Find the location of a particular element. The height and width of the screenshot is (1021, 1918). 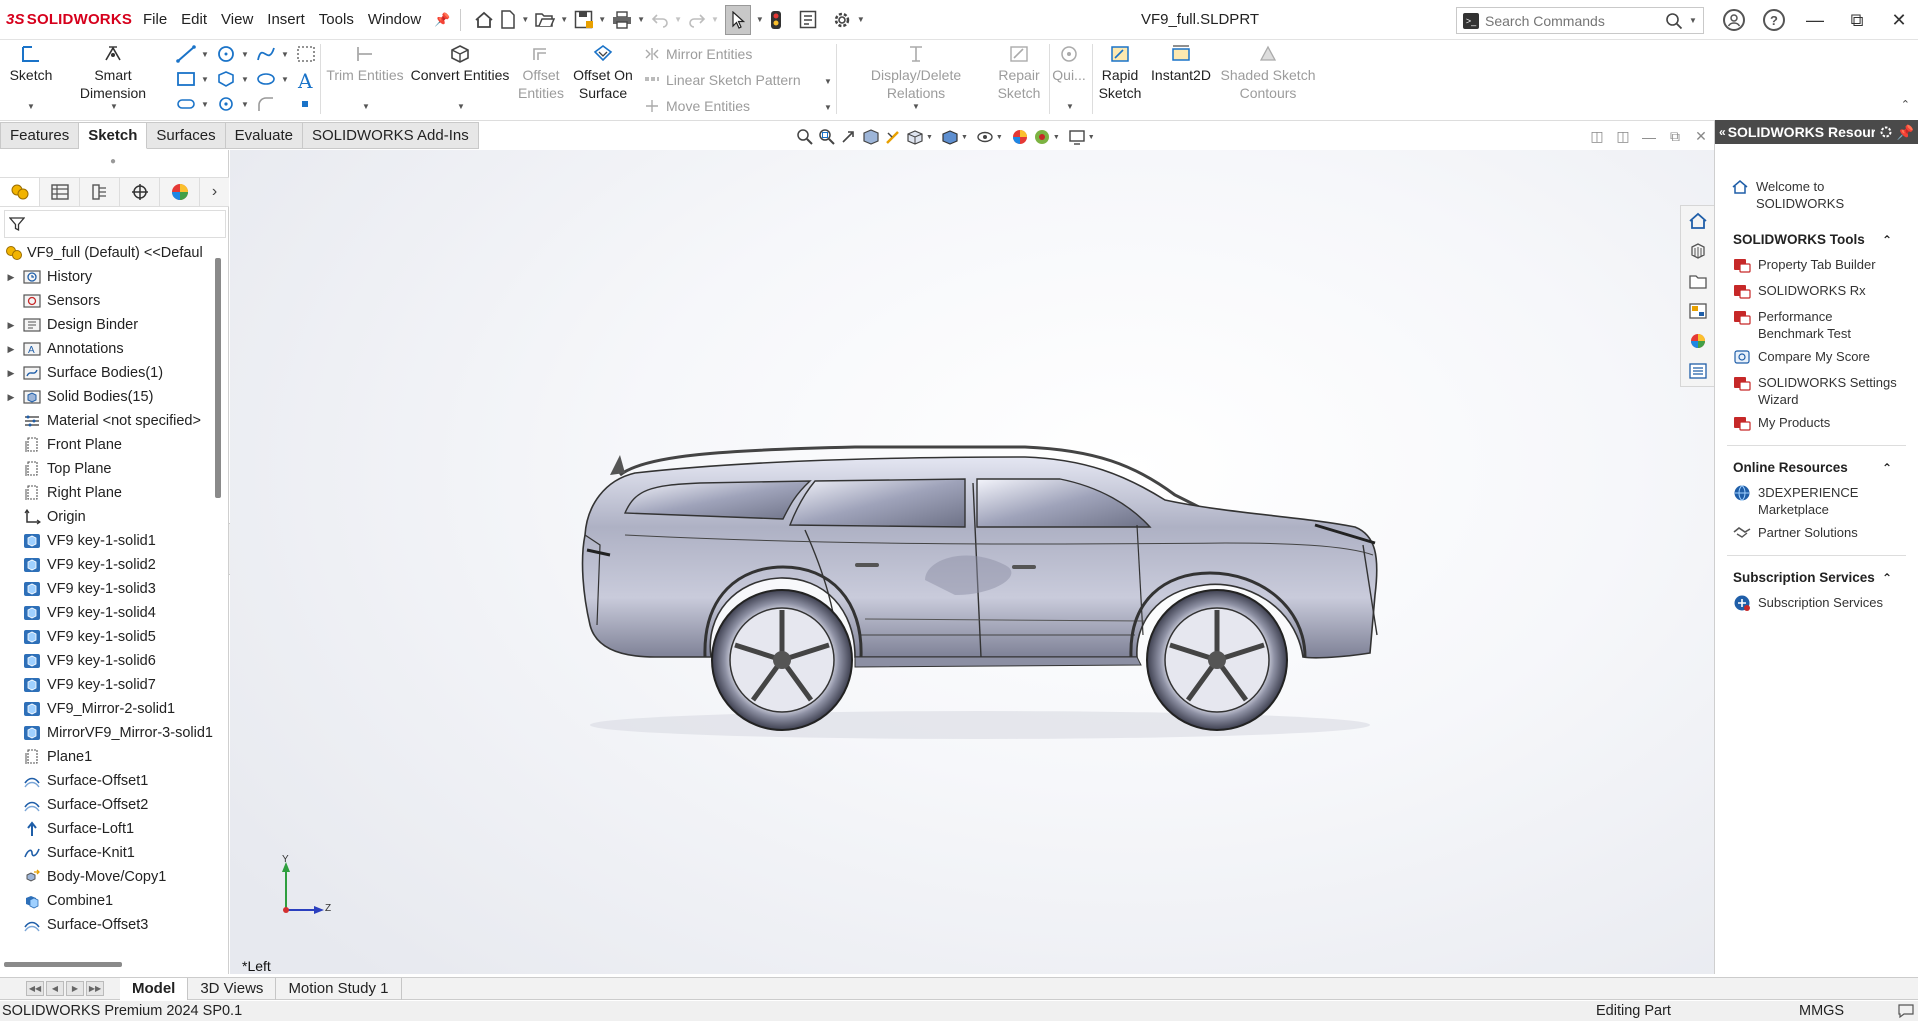

welcome-link: Welcome to SOLIDWORKS is located at coordinates (1816, 178).